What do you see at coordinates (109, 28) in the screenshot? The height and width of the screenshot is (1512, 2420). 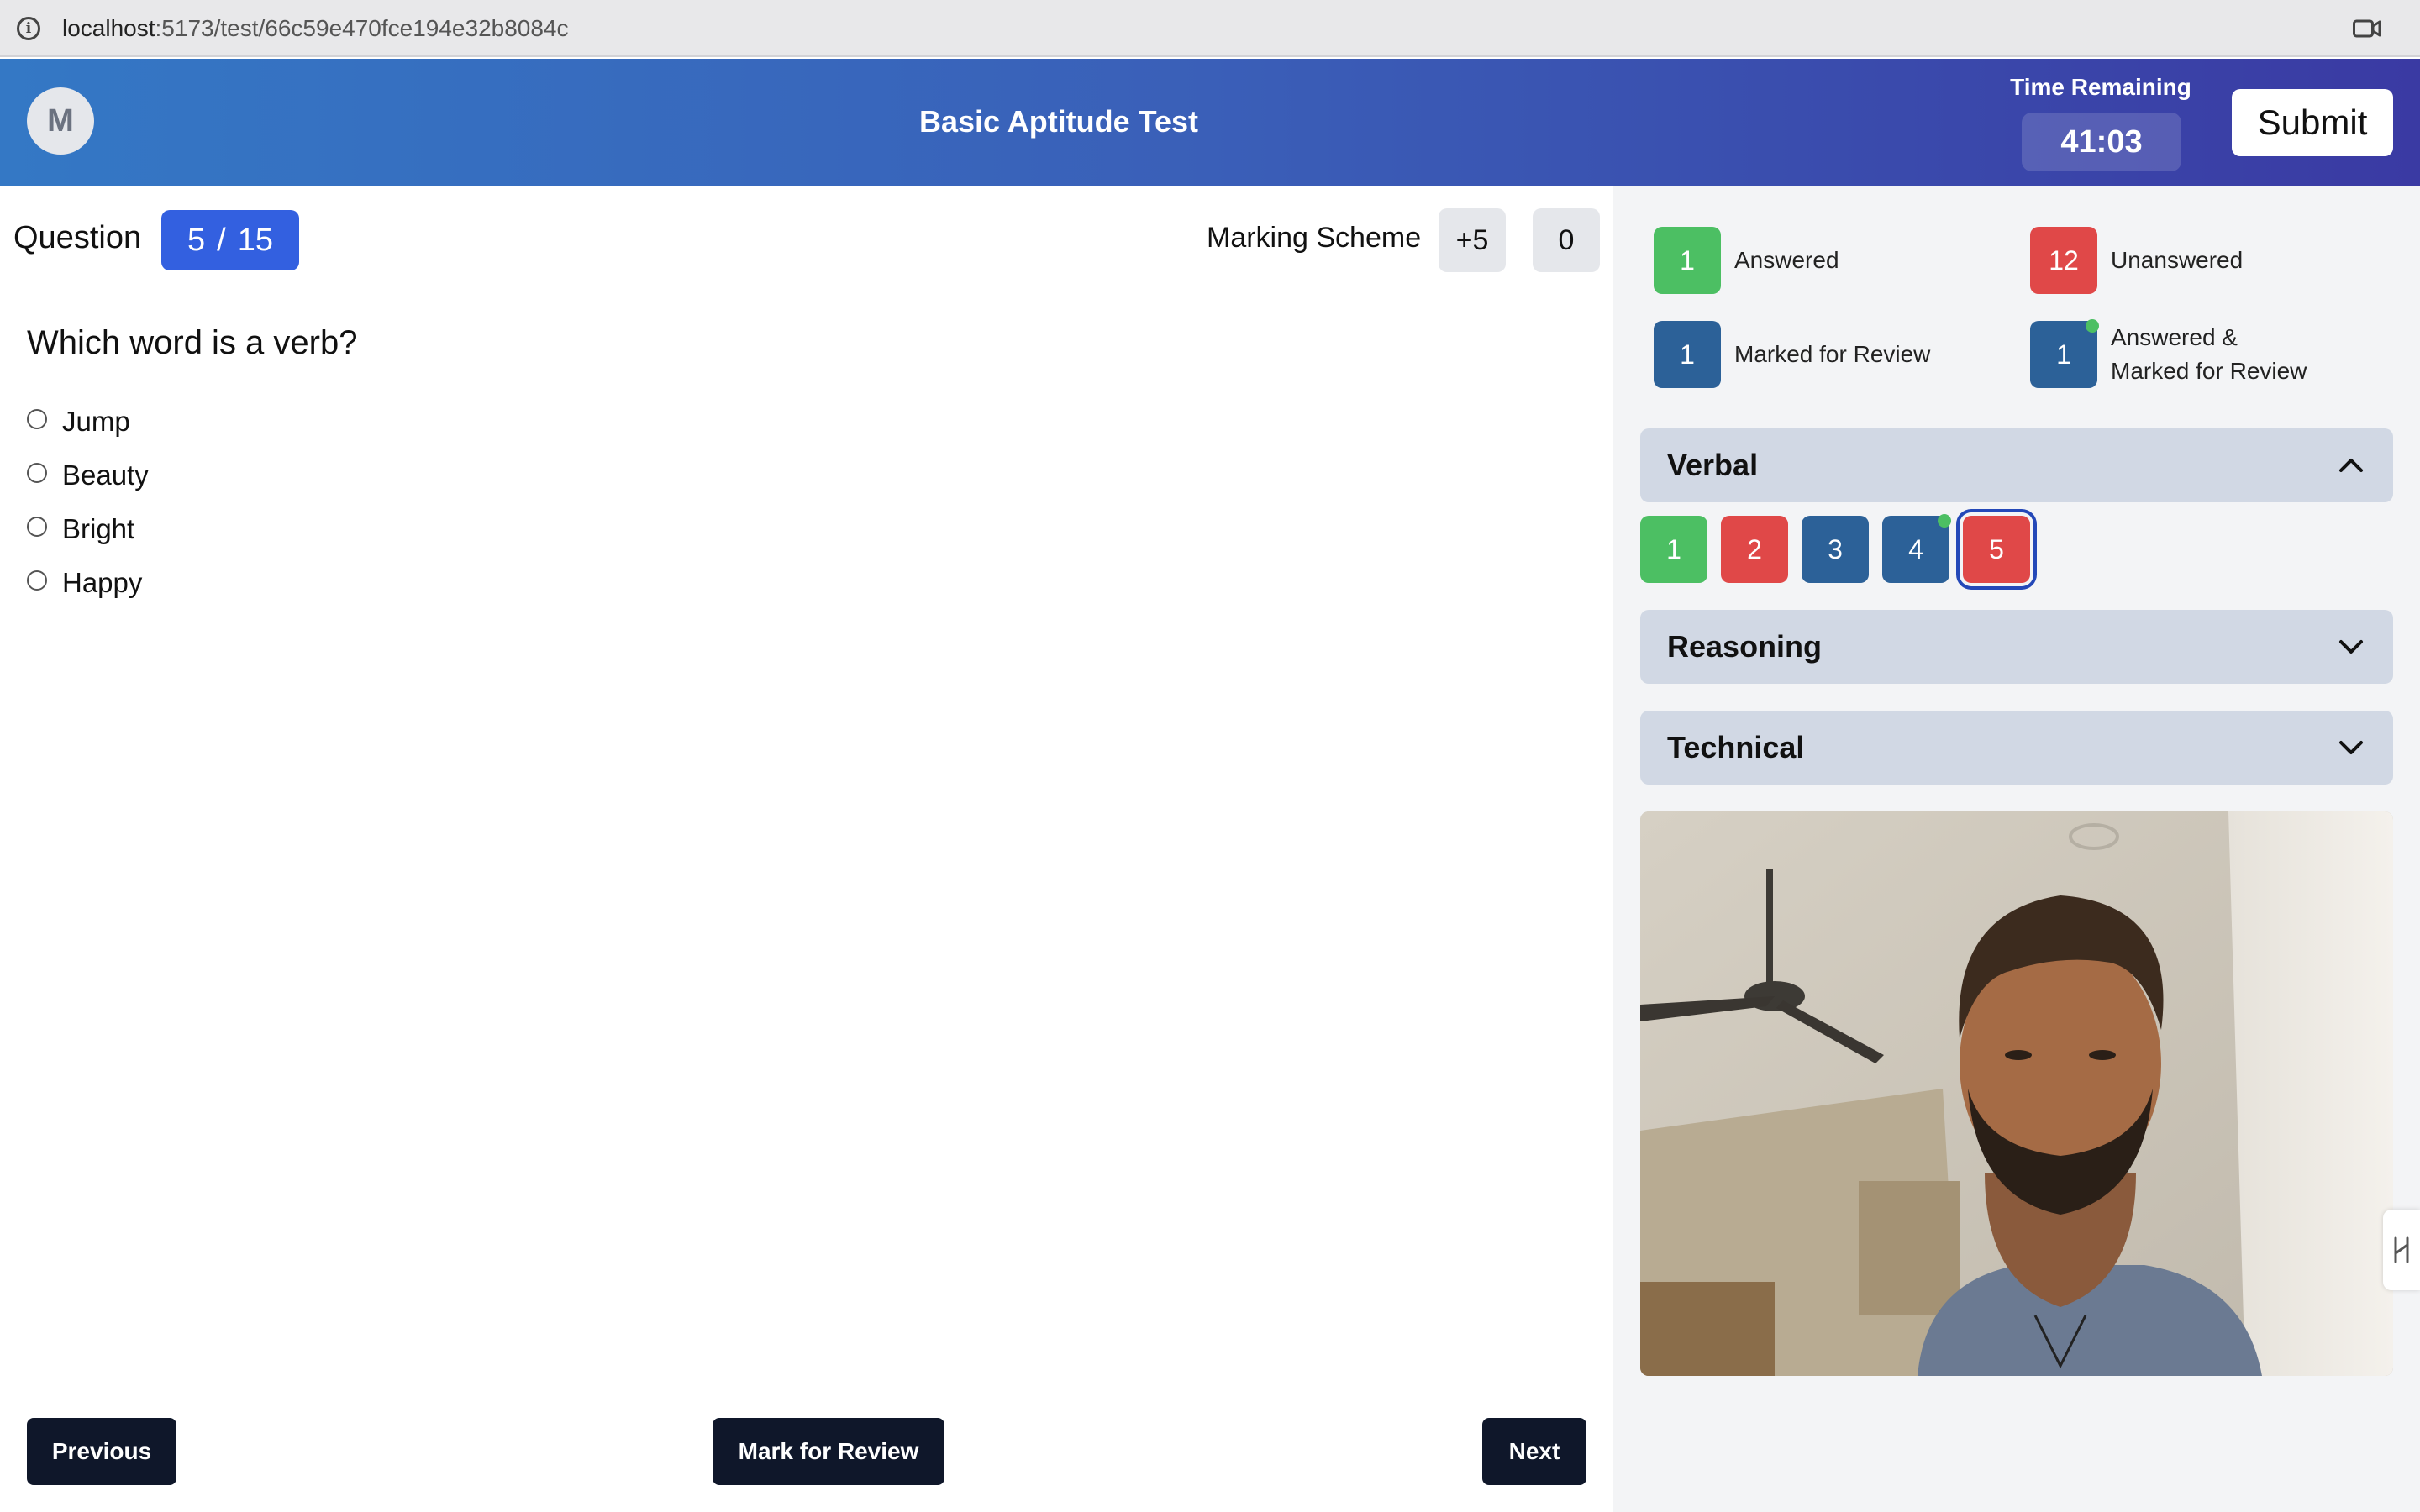 I see `url-host: localhost` at bounding box center [109, 28].